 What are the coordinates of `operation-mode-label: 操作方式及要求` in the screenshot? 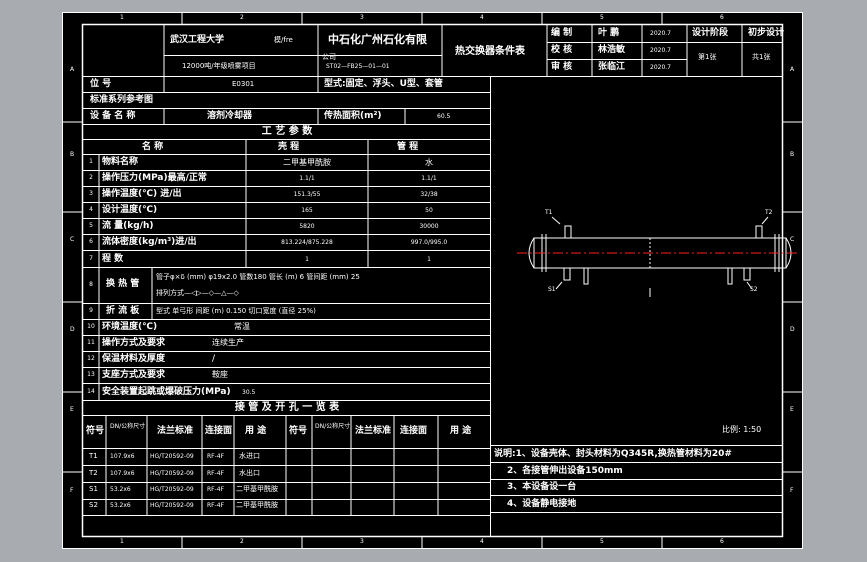 It's located at (134, 343).